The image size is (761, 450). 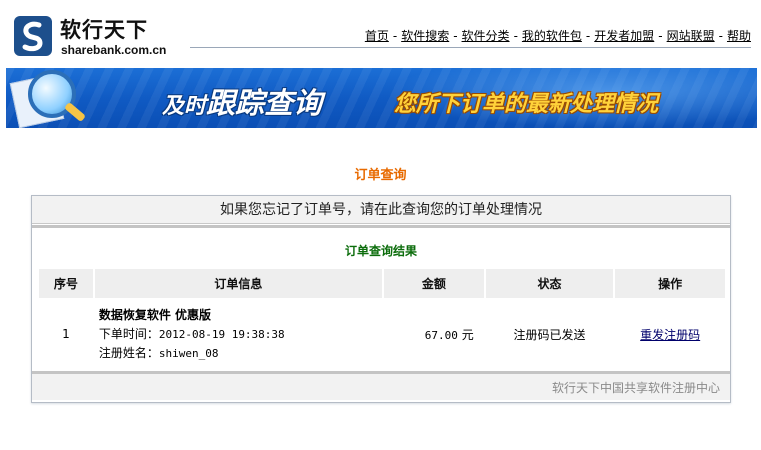 What do you see at coordinates (380, 175) in the screenshot?
I see `page-title: 订单查询` at bounding box center [380, 175].